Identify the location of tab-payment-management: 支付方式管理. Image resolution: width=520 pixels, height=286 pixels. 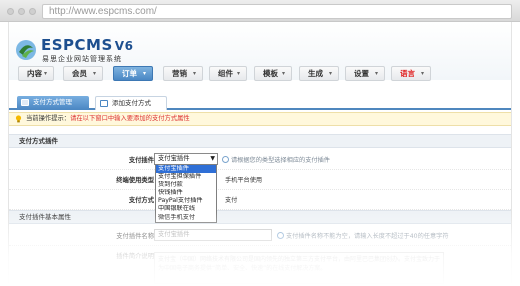
(53, 103).